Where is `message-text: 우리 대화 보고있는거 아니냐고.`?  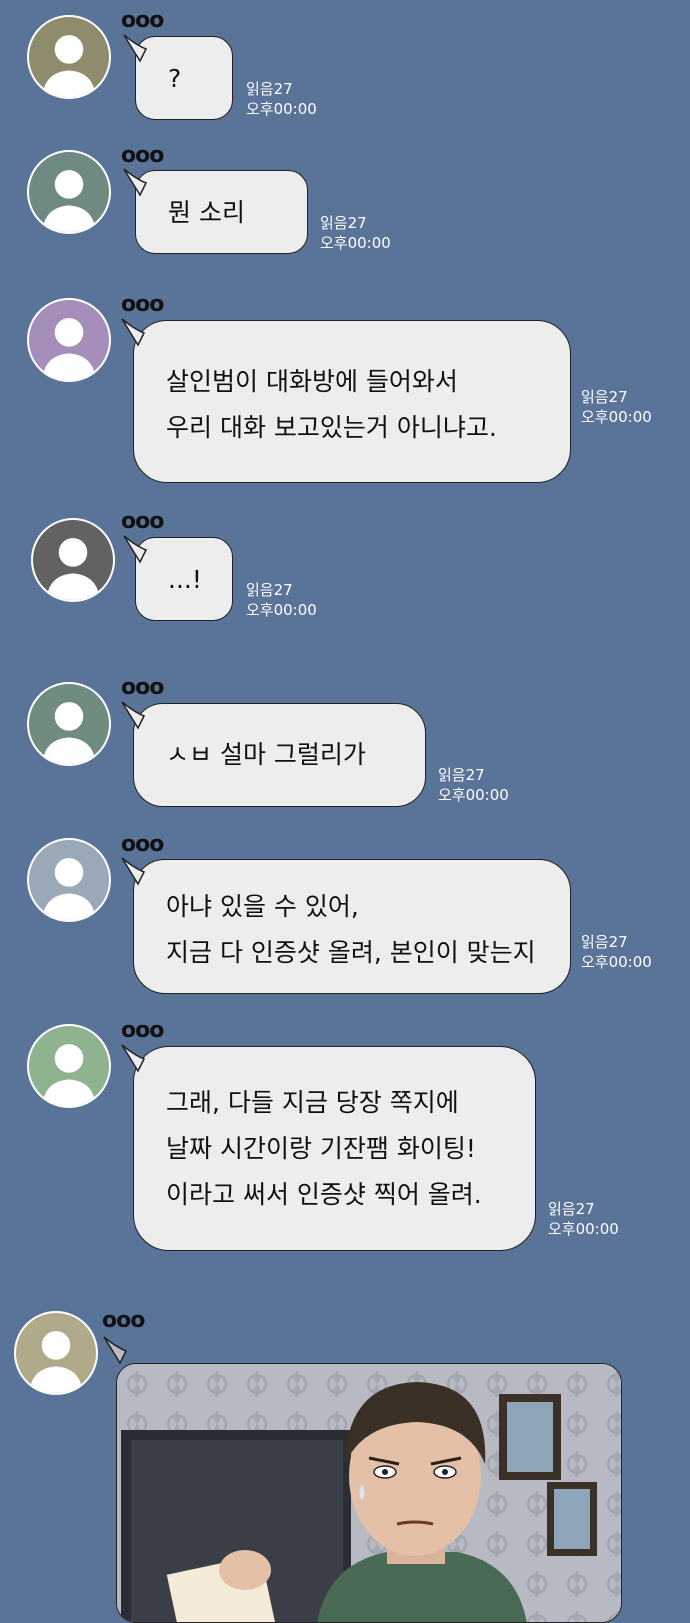
message-text: 우리 대화 보고있는거 아니냐고. is located at coordinates (331, 427).